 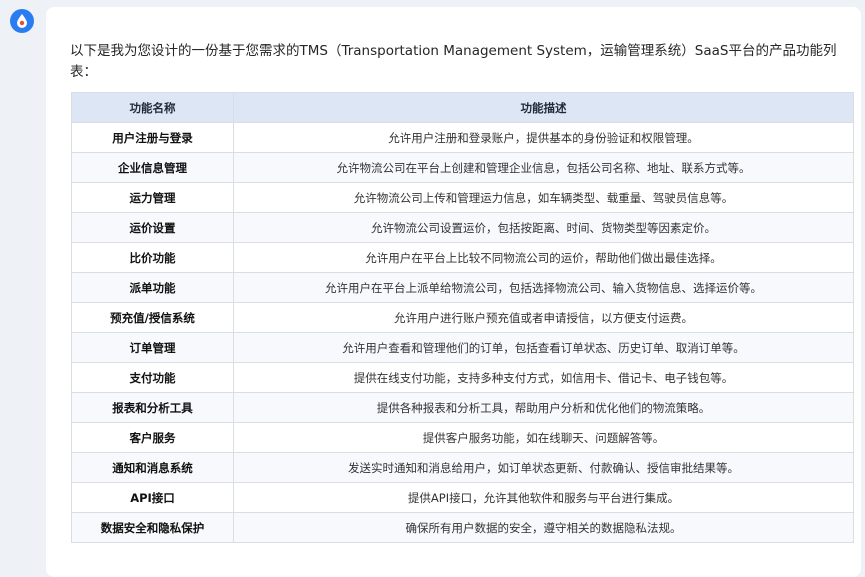 I want to click on header-feature-name: 功能名称, so click(x=152, y=107).